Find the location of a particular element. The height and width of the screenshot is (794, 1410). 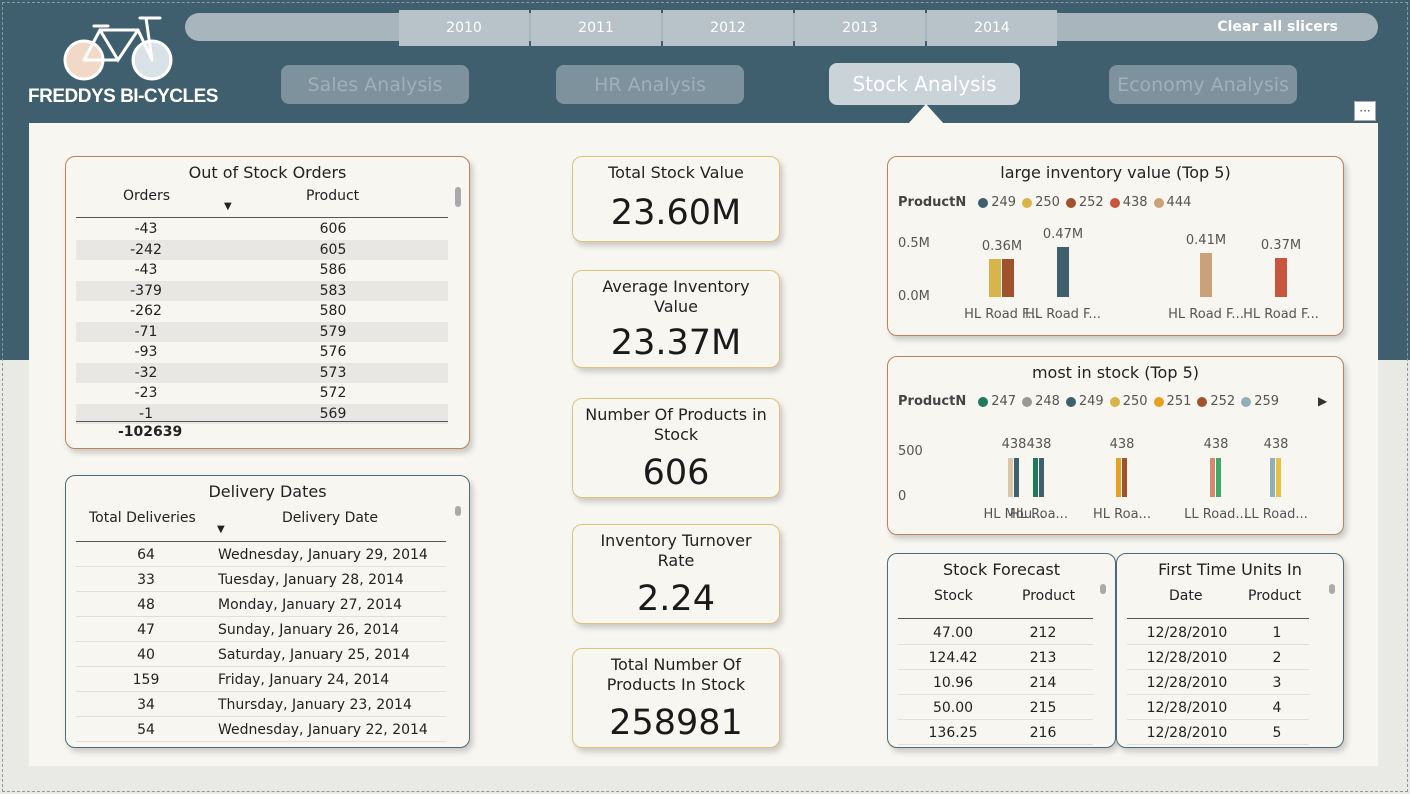

first-time-units-title: First Time Units In is located at coordinates (1230, 569).